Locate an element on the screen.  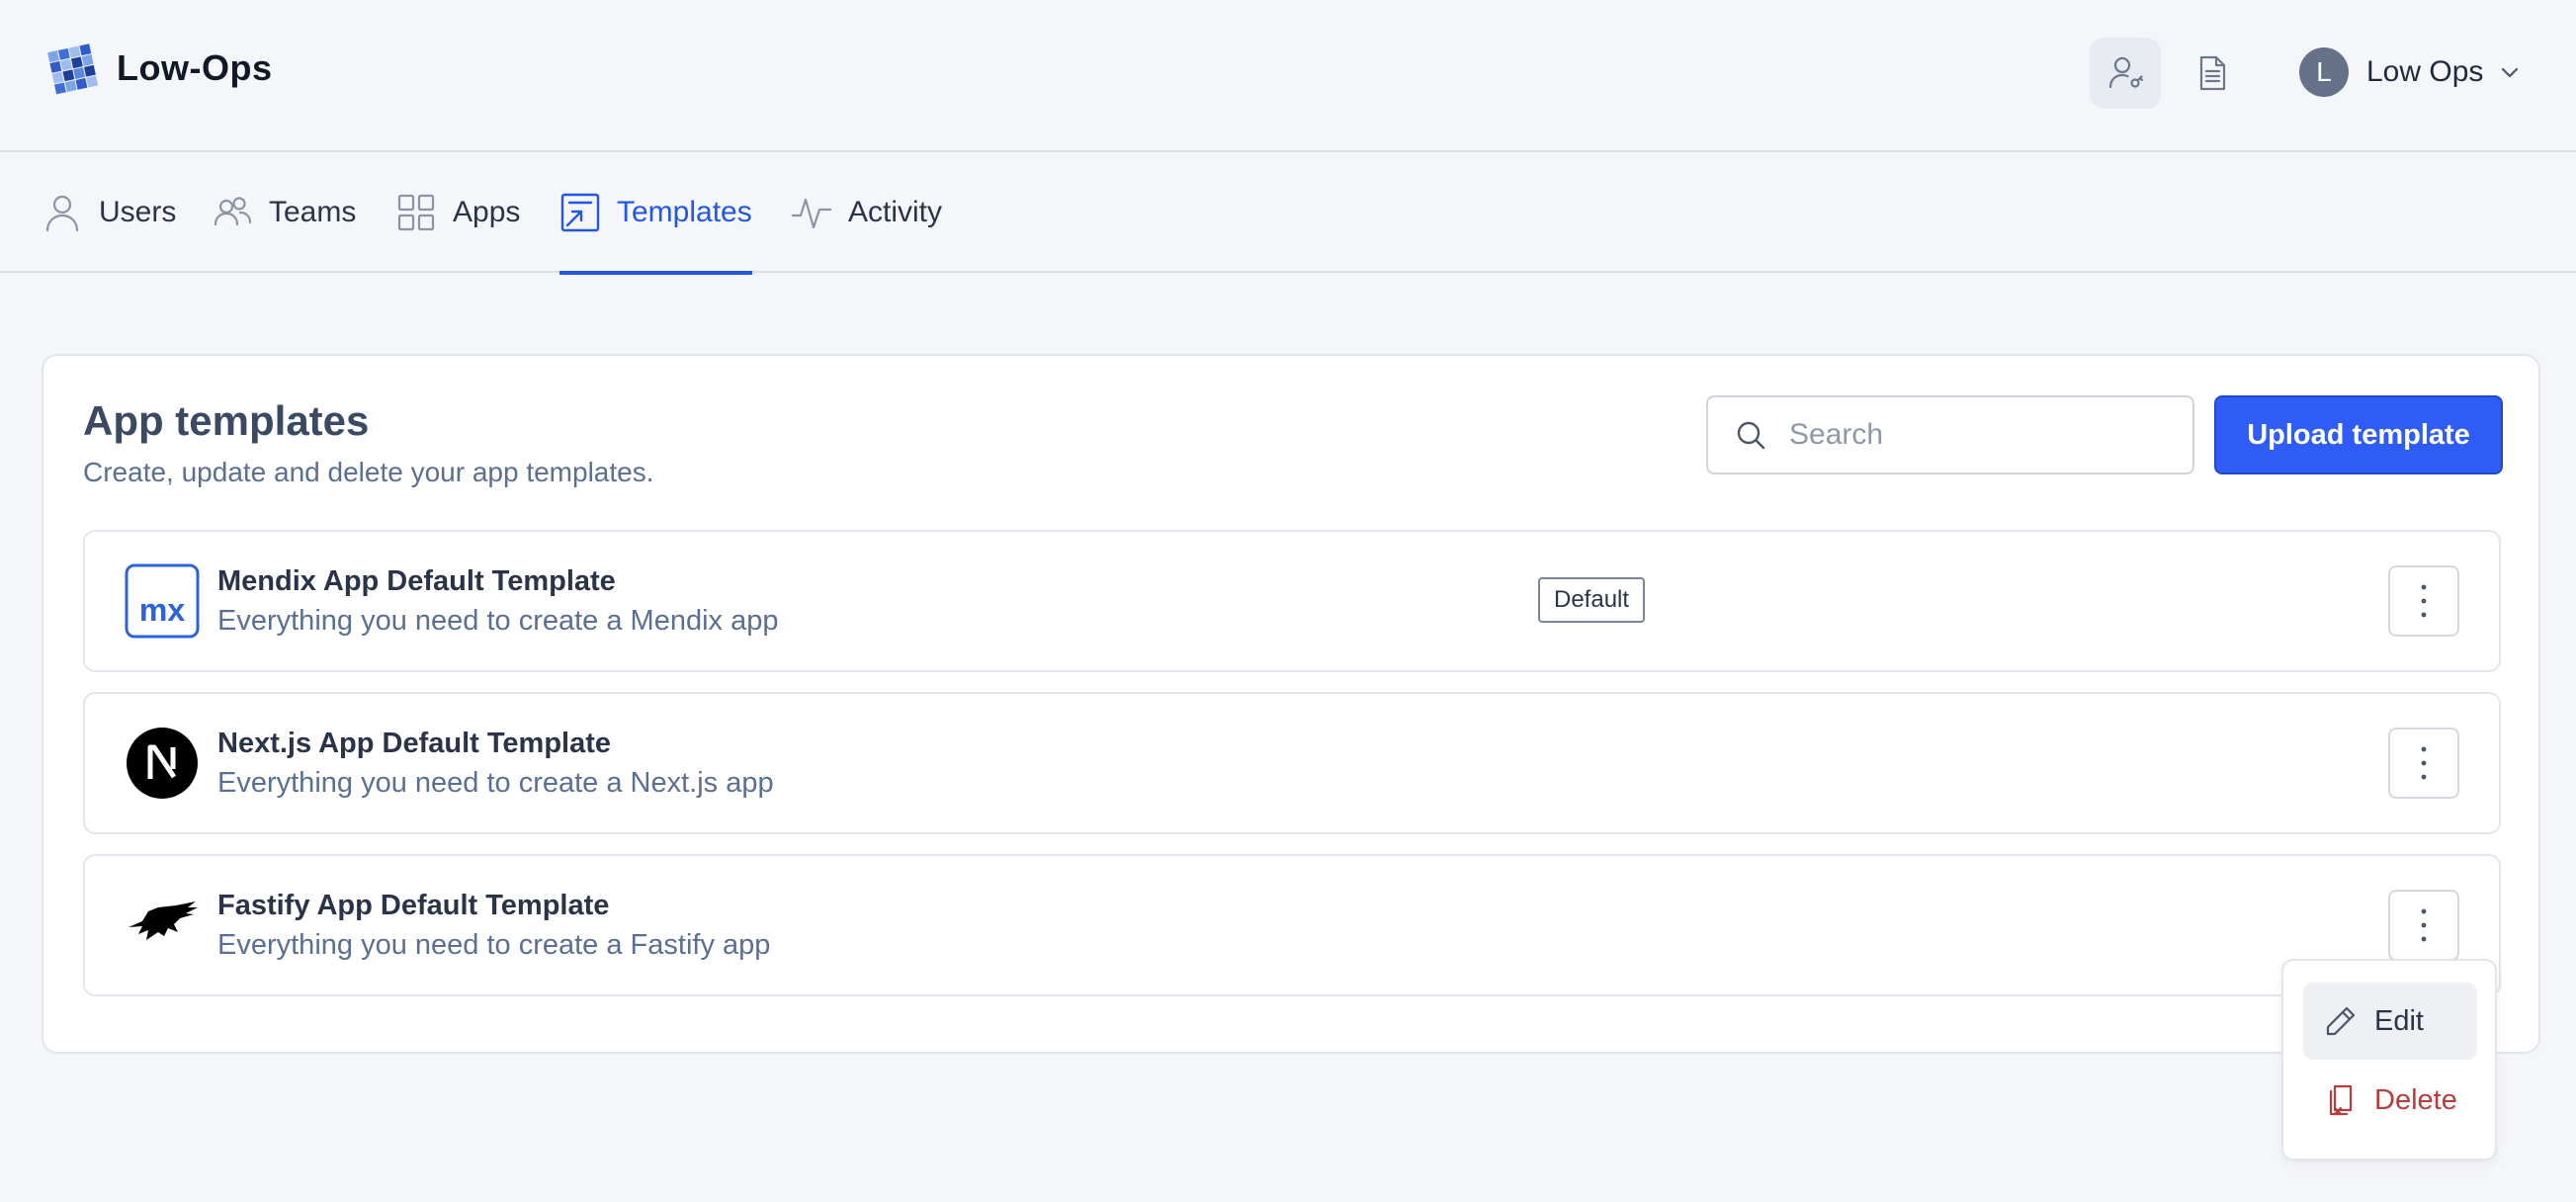
tab-templates: Templates is located at coordinates (655, 213).